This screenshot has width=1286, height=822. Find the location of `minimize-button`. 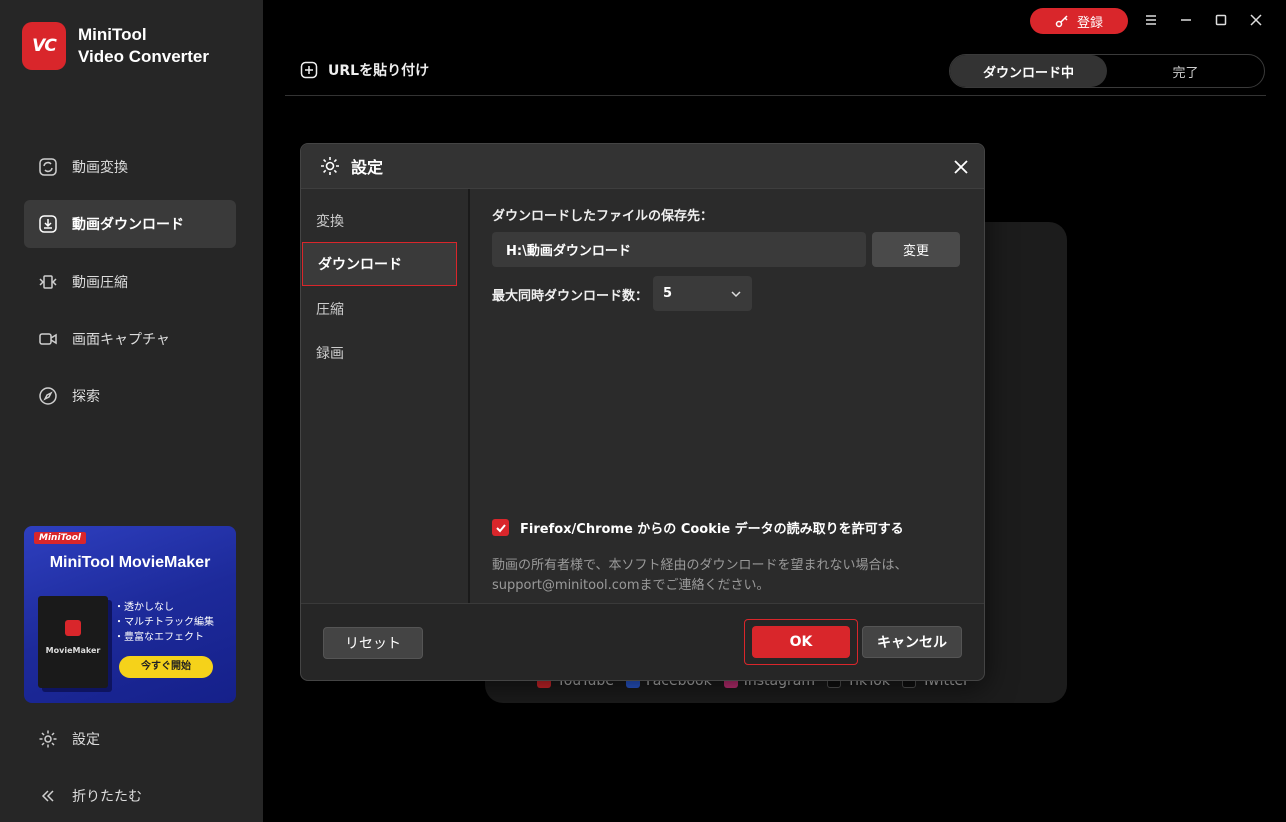

minimize-button is located at coordinates (1186, 20).